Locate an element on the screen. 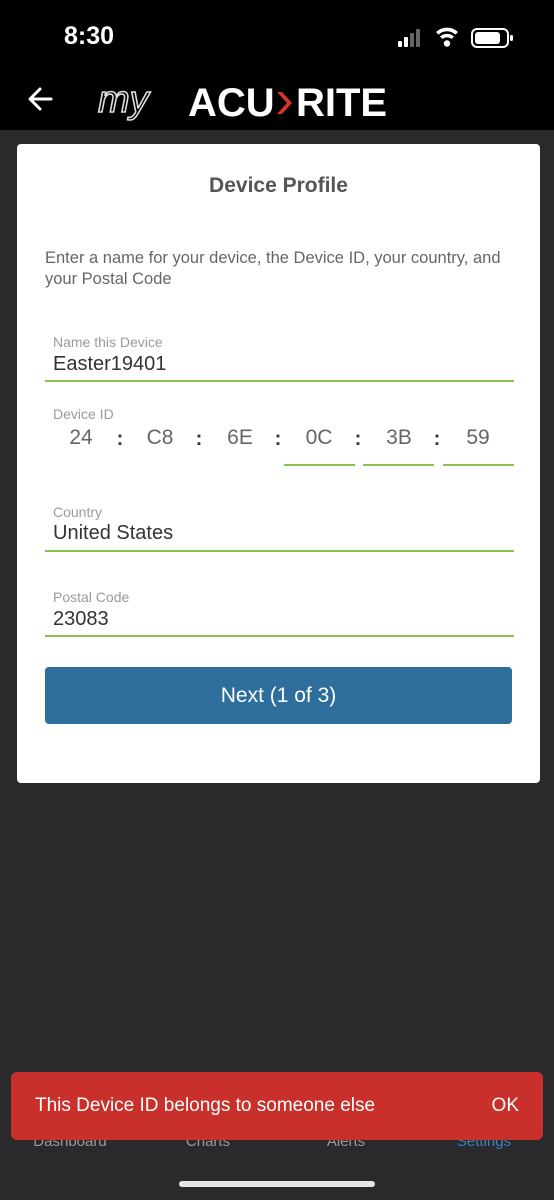 The image size is (554, 1200). postal-code-label: Postal Code is located at coordinates (91, 597).